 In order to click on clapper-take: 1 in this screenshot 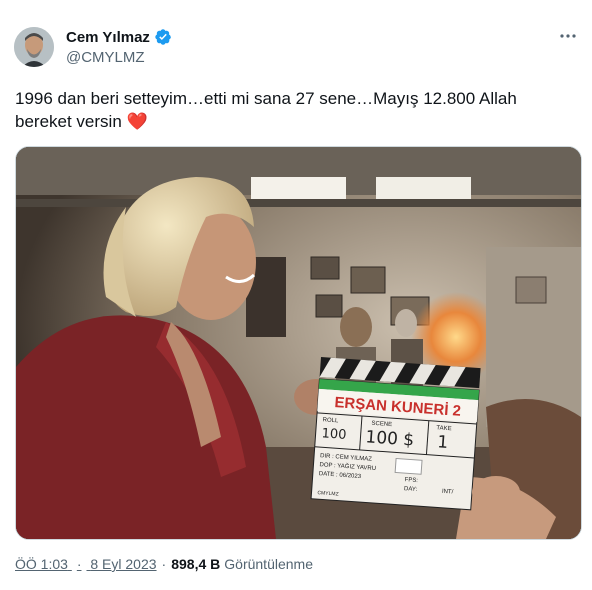, I will do `click(443, 442)`.